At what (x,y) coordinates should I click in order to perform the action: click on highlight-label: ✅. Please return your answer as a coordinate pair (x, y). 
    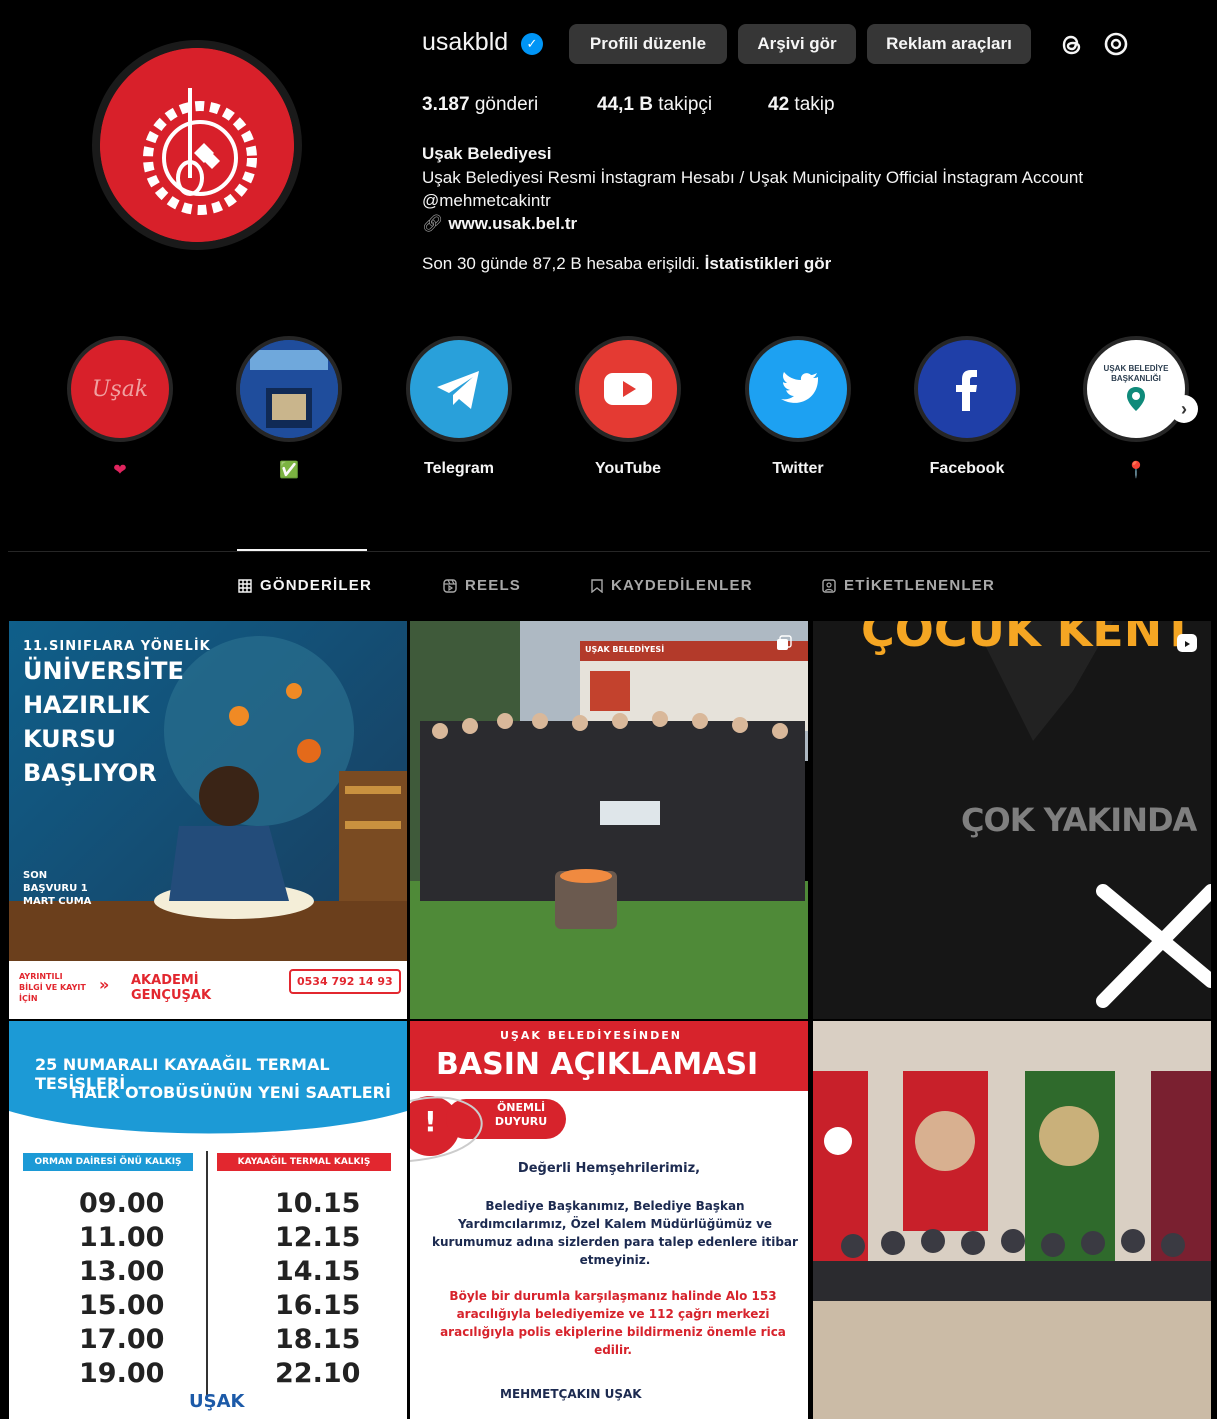
    Looking at the image, I should click on (289, 470).